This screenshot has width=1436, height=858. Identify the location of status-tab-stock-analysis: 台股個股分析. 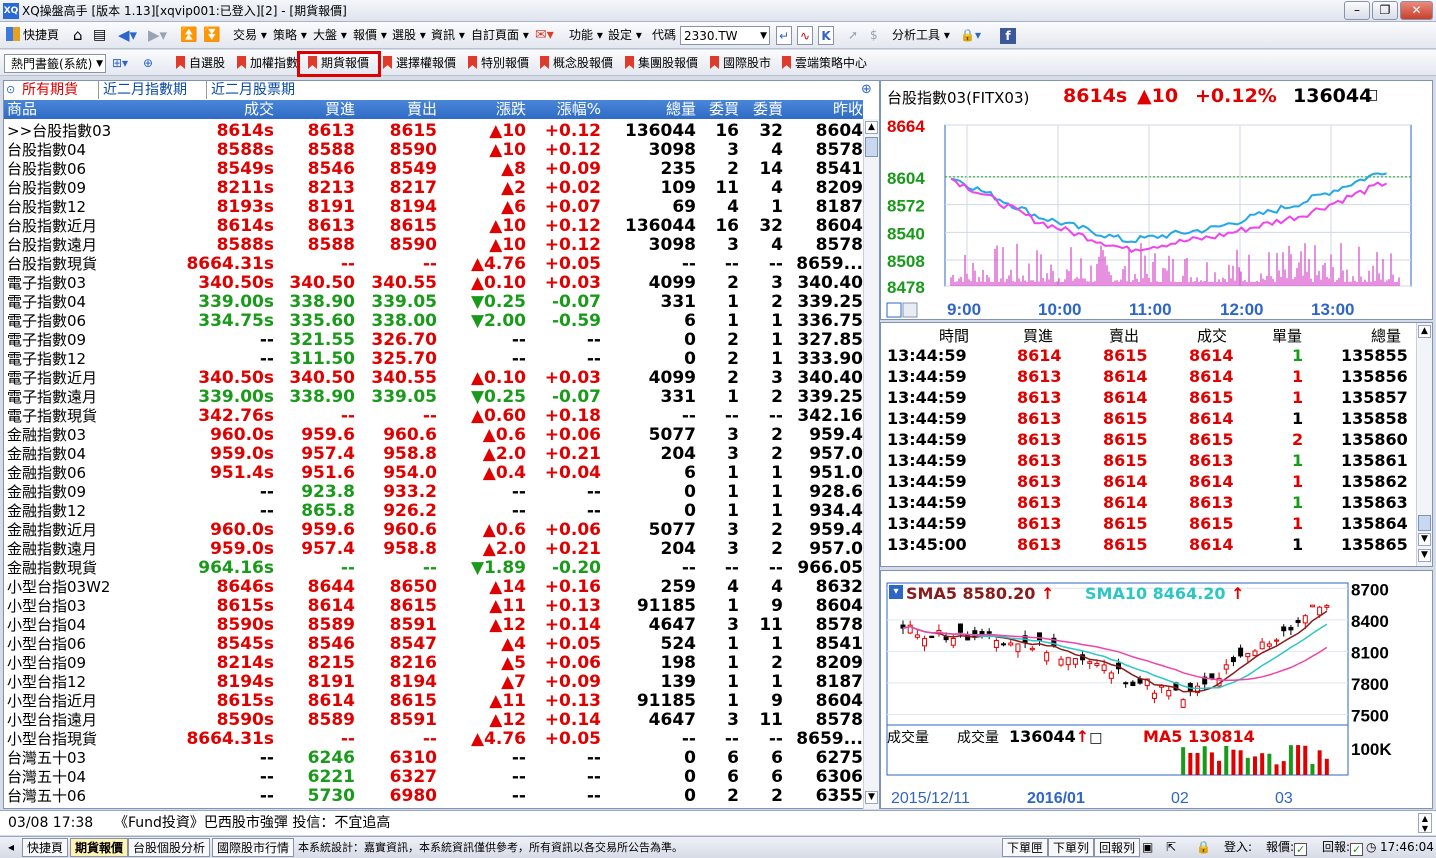
(169, 847).